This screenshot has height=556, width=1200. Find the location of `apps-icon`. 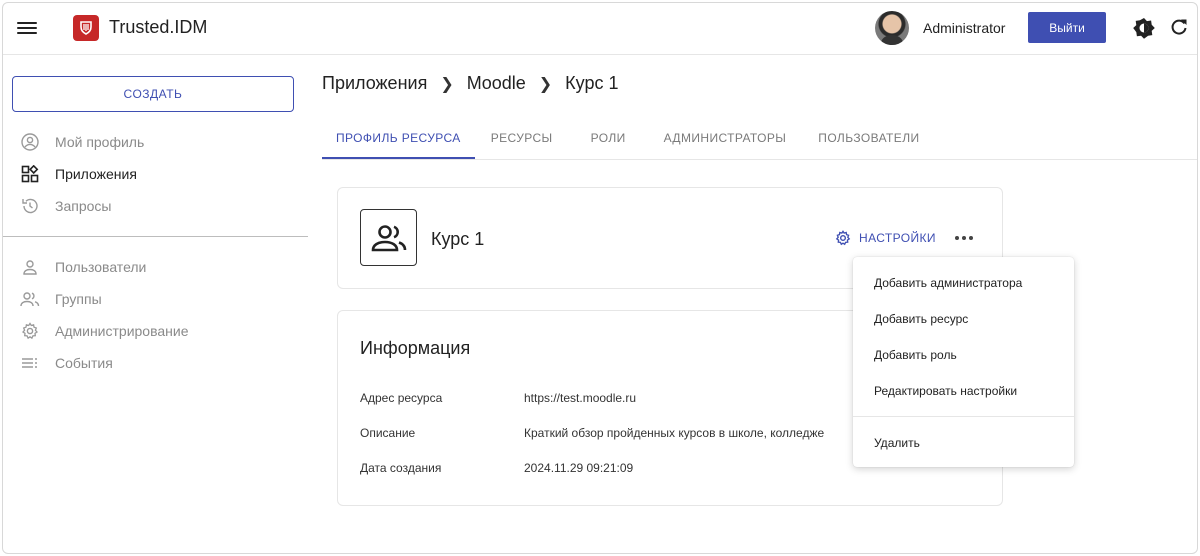

apps-icon is located at coordinates (30, 174).